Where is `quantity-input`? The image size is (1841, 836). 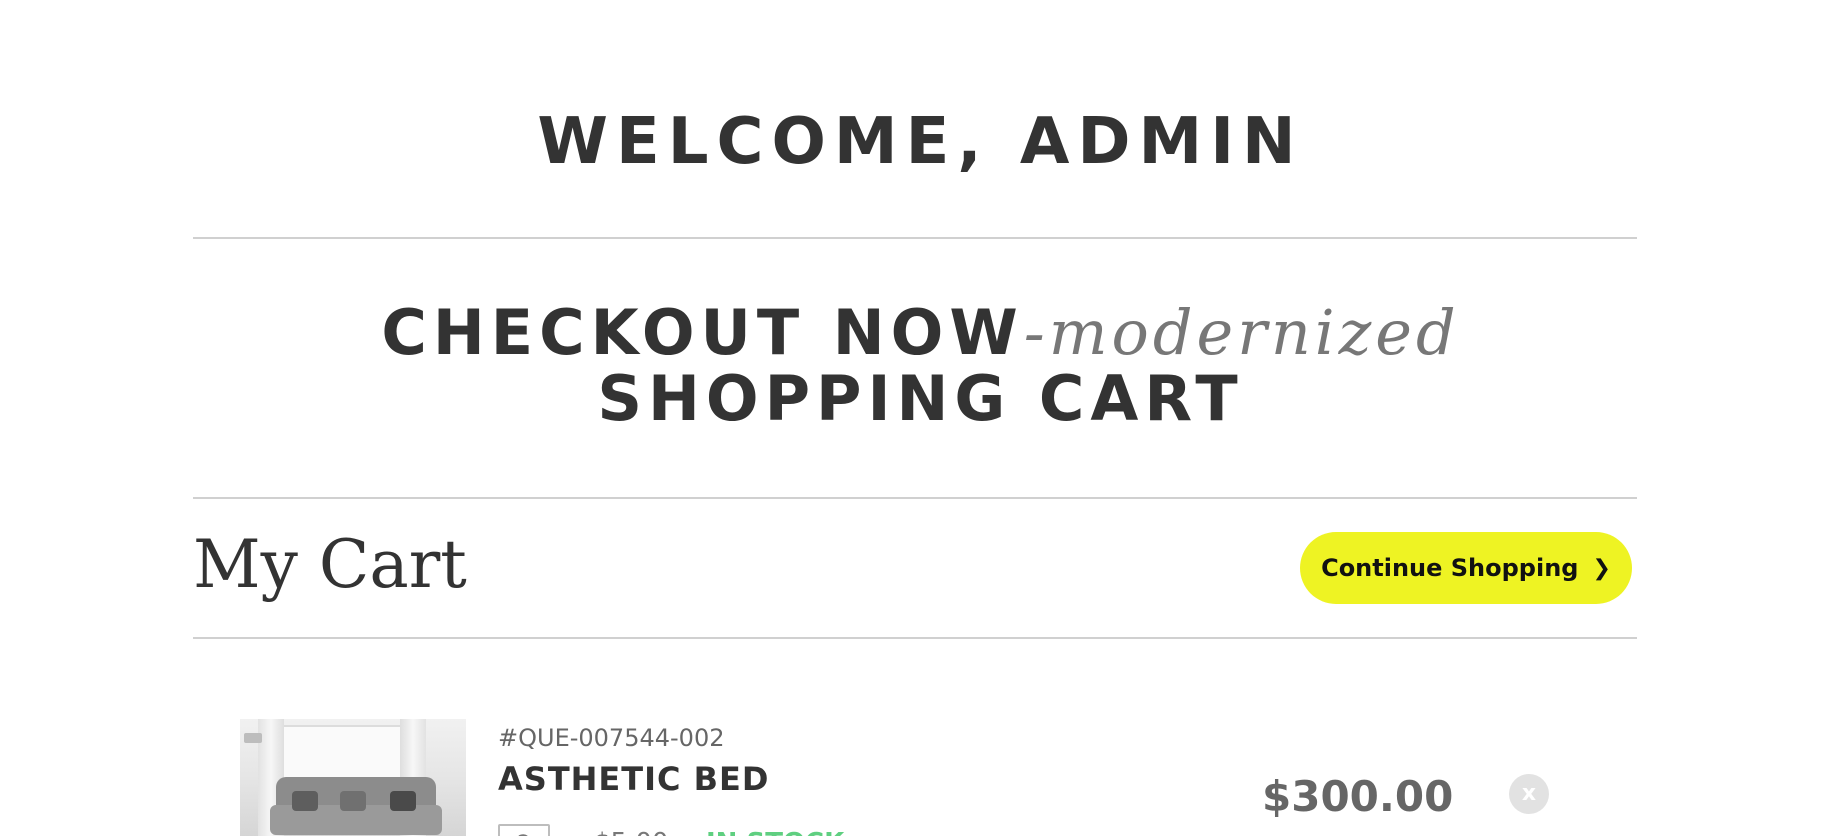
quantity-input is located at coordinates (524, 830).